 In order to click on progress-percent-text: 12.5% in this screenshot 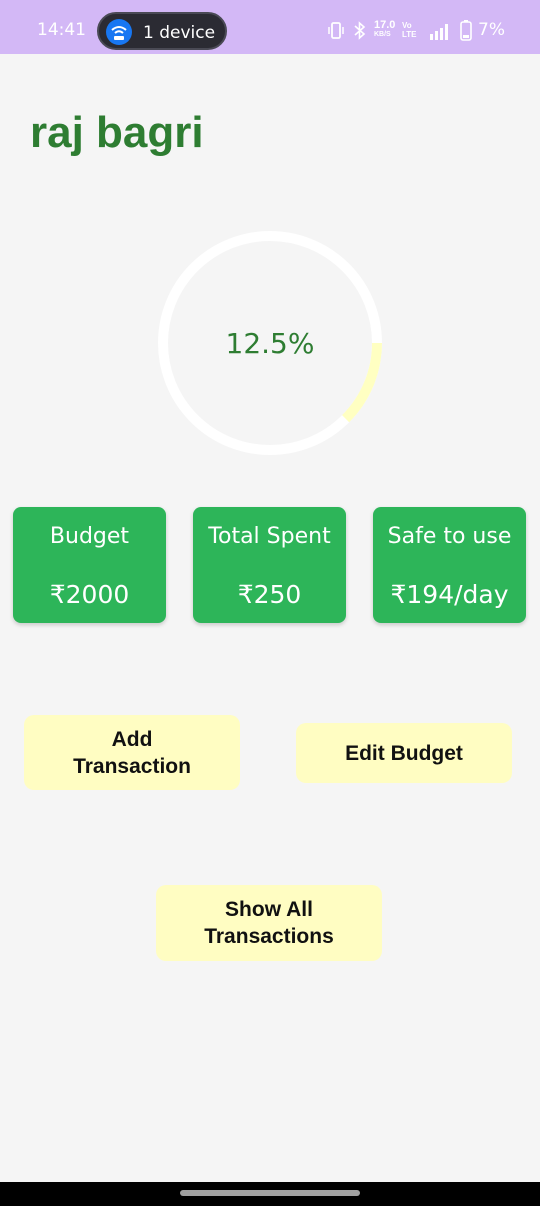, I will do `click(270, 343)`.